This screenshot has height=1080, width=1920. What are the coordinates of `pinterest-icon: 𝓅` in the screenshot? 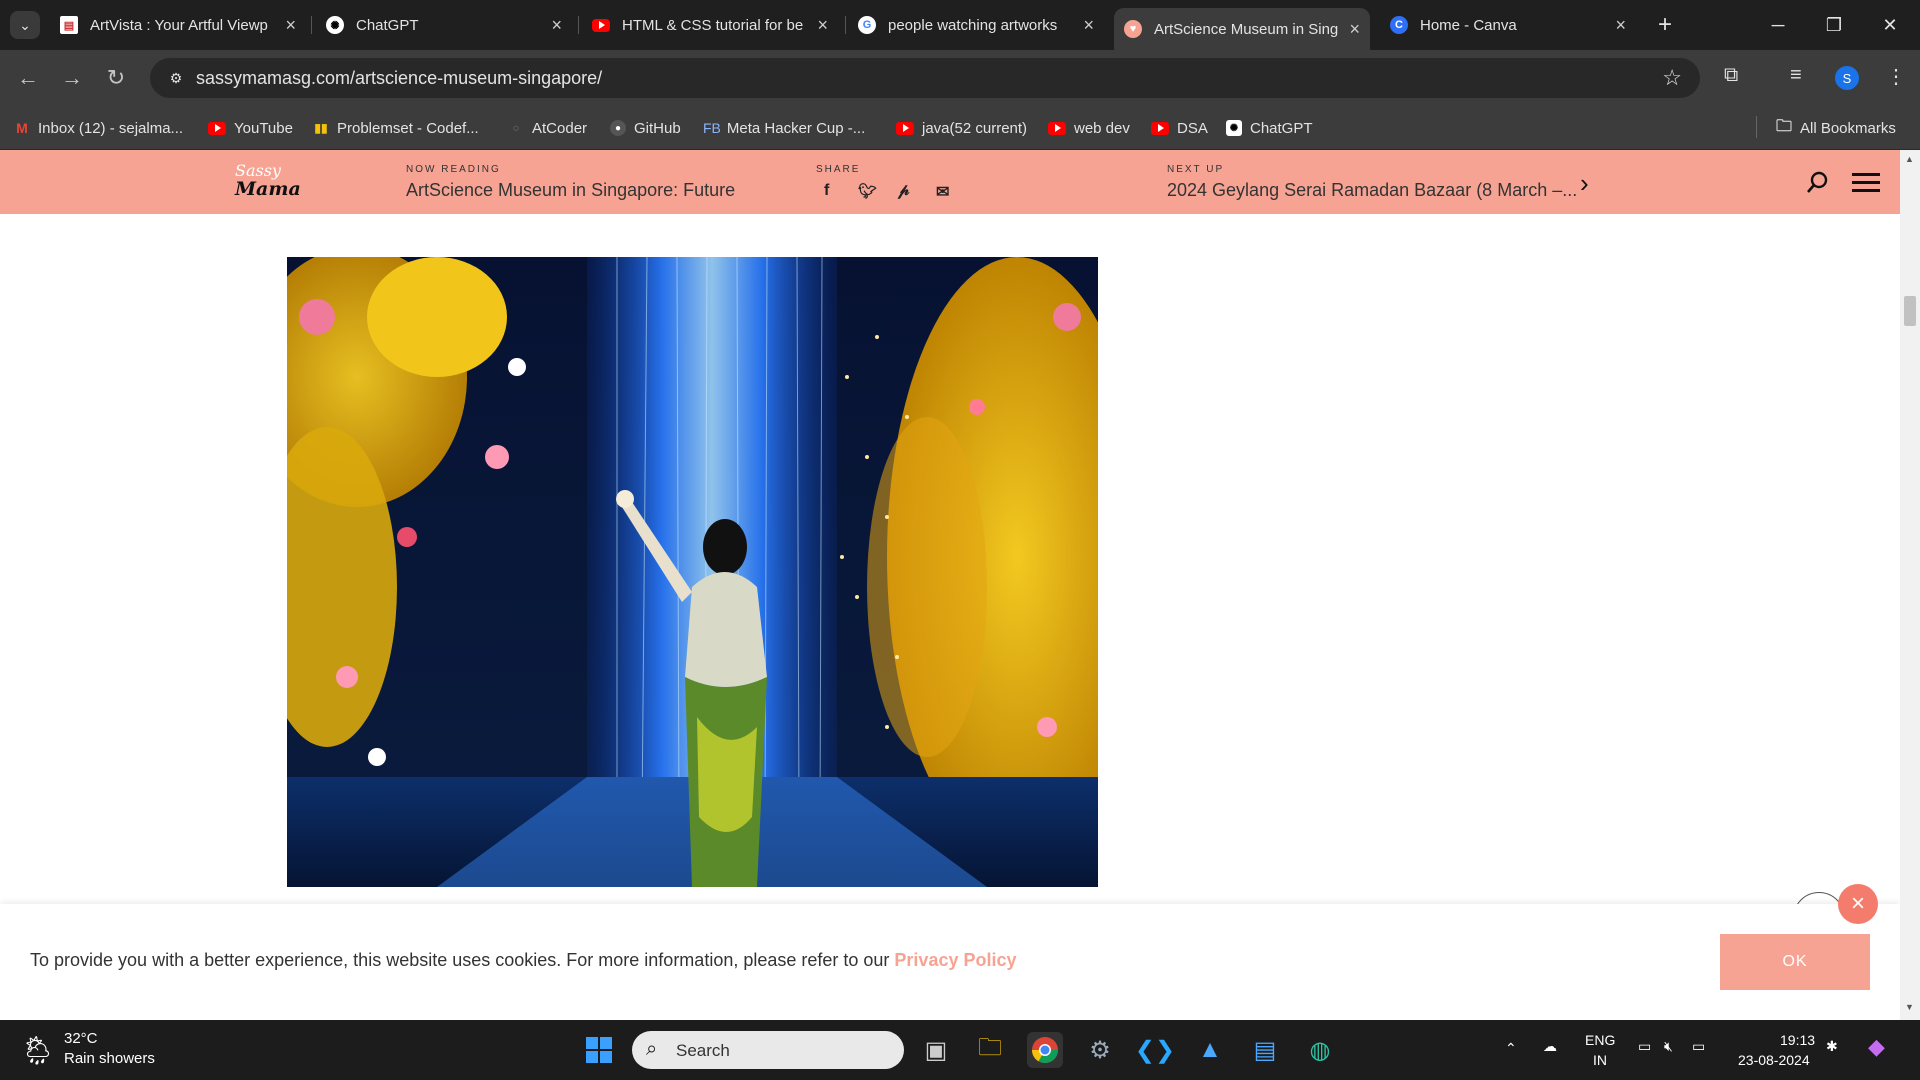 It's located at (903, 191).